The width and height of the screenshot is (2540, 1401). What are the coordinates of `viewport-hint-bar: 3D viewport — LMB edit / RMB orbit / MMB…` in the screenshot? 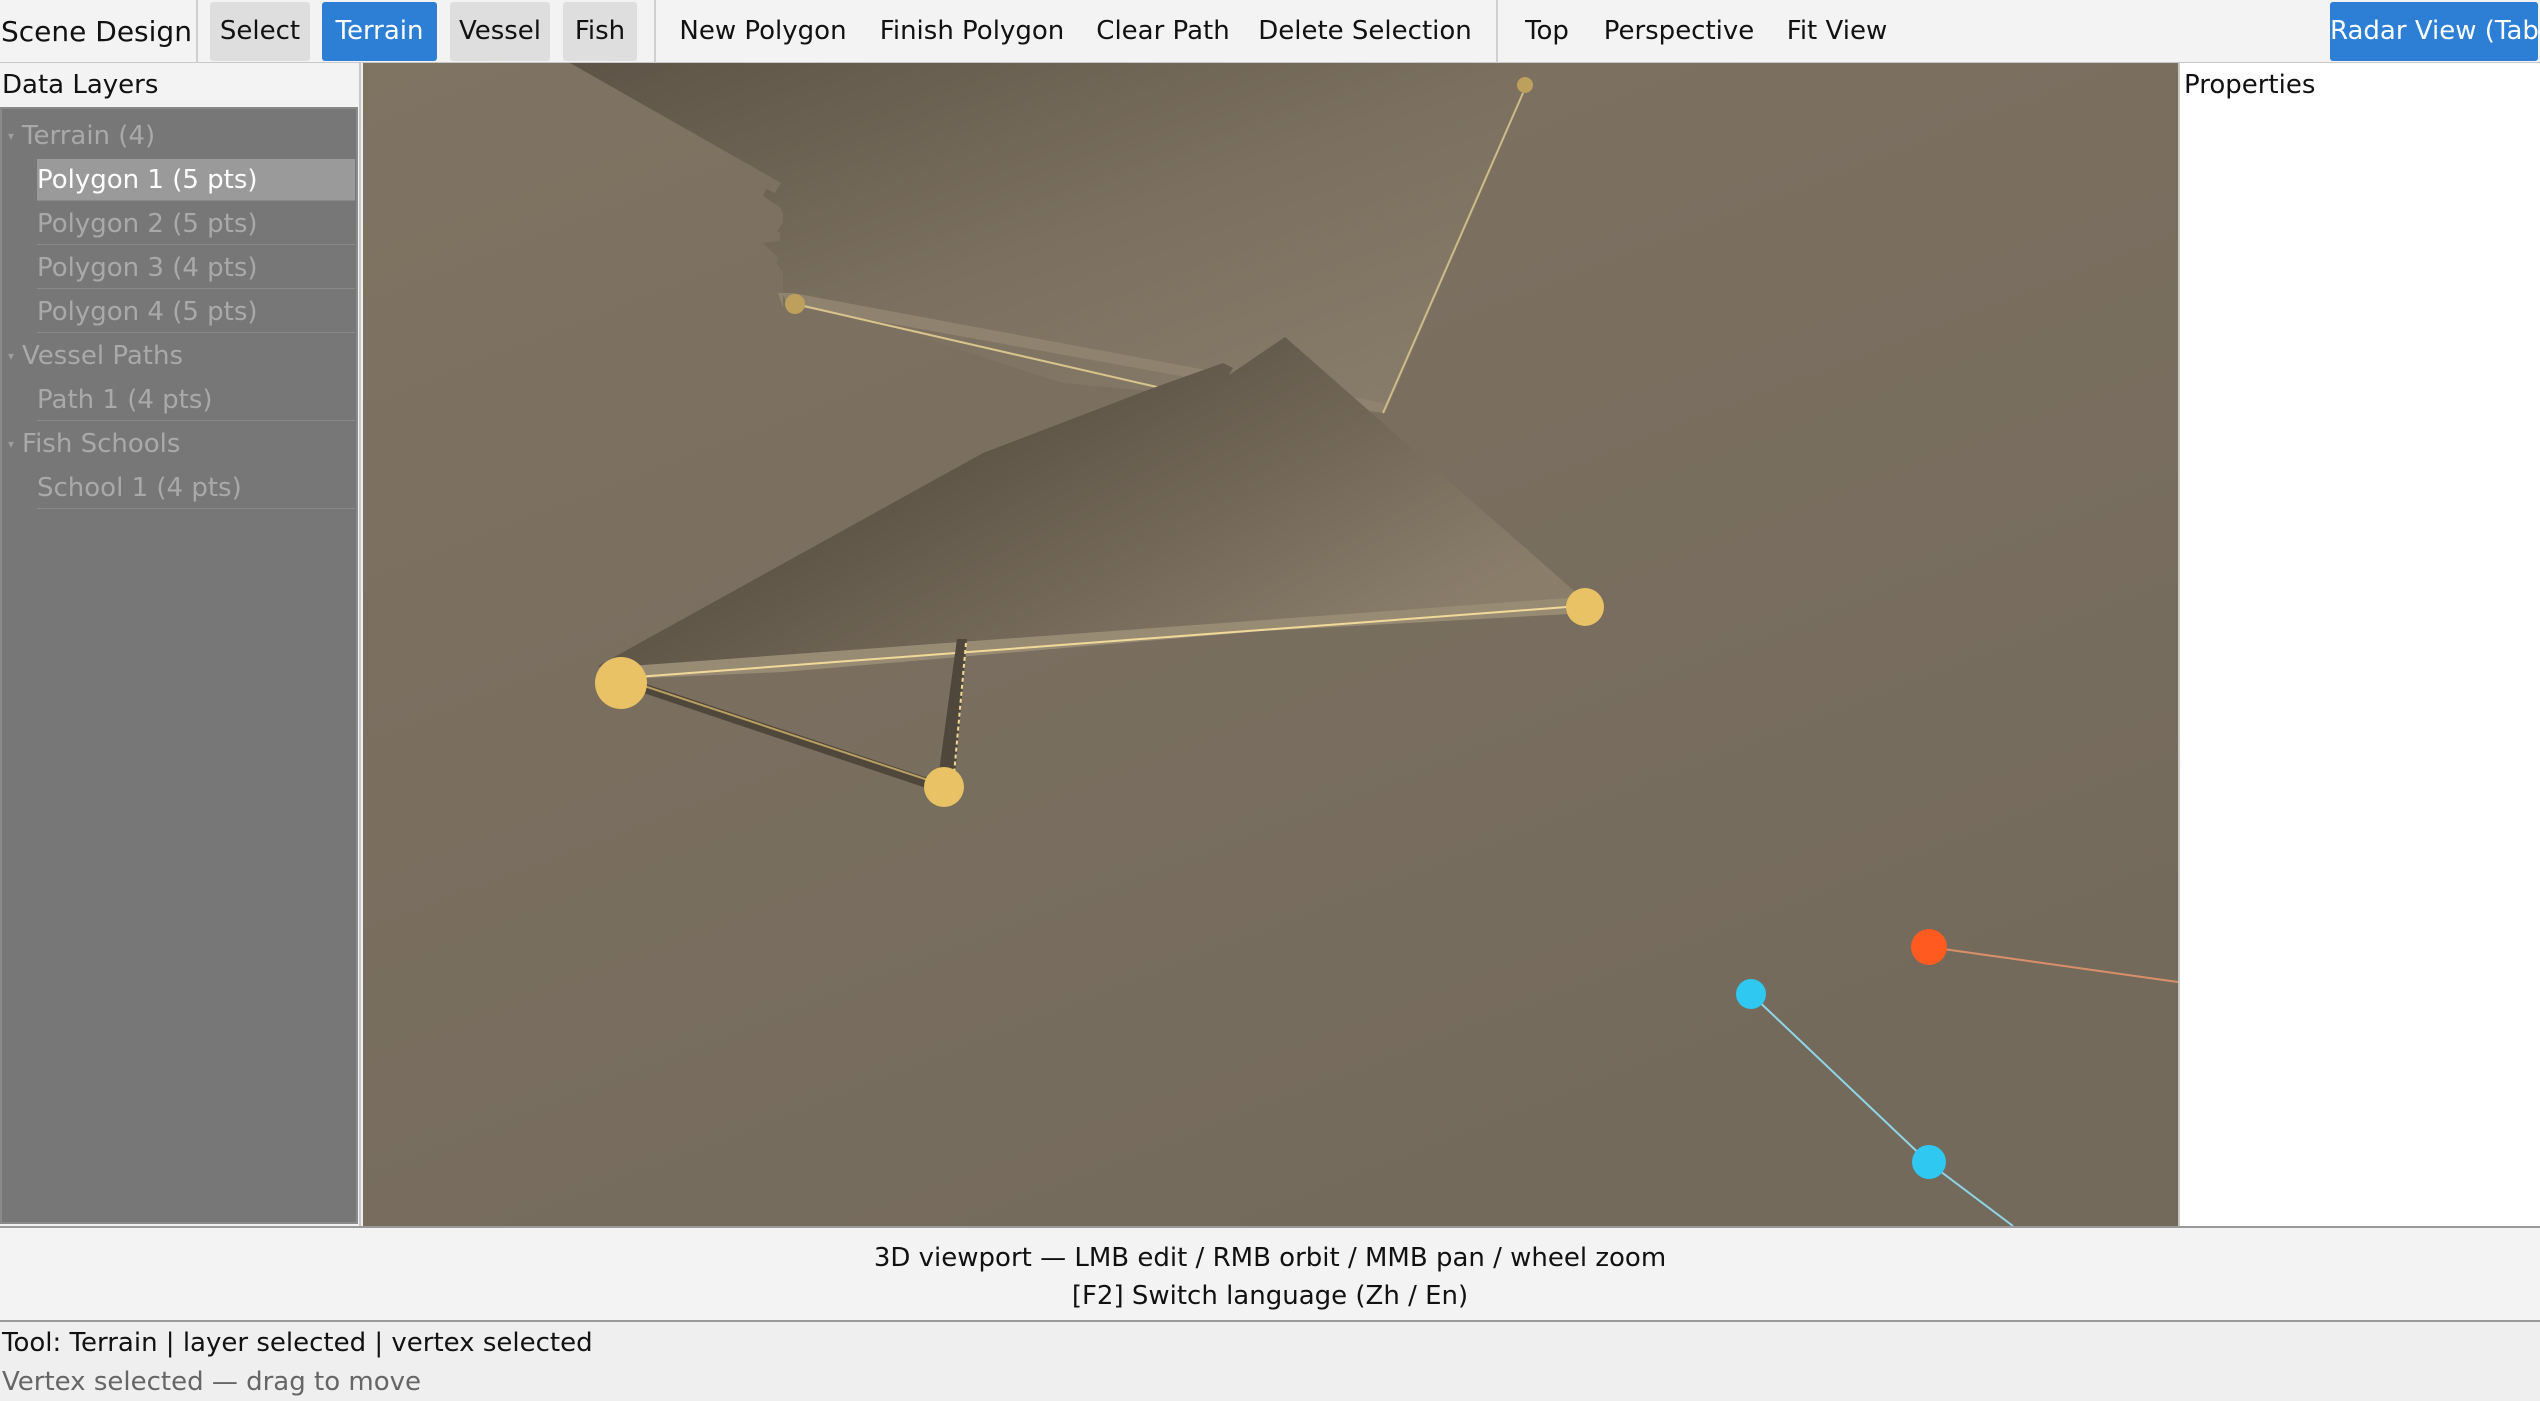 It's located at (1270, 1274).